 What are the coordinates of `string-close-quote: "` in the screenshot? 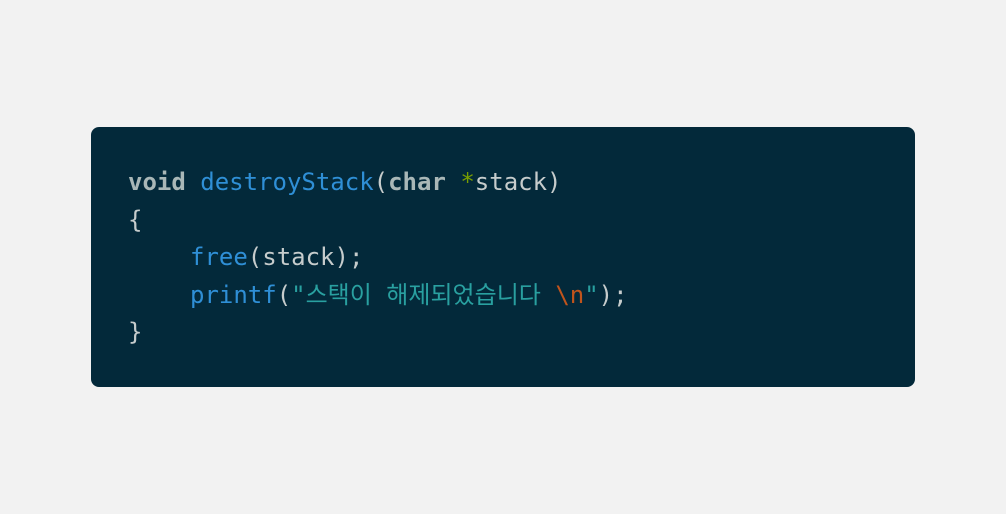 It's located at (591, 294).